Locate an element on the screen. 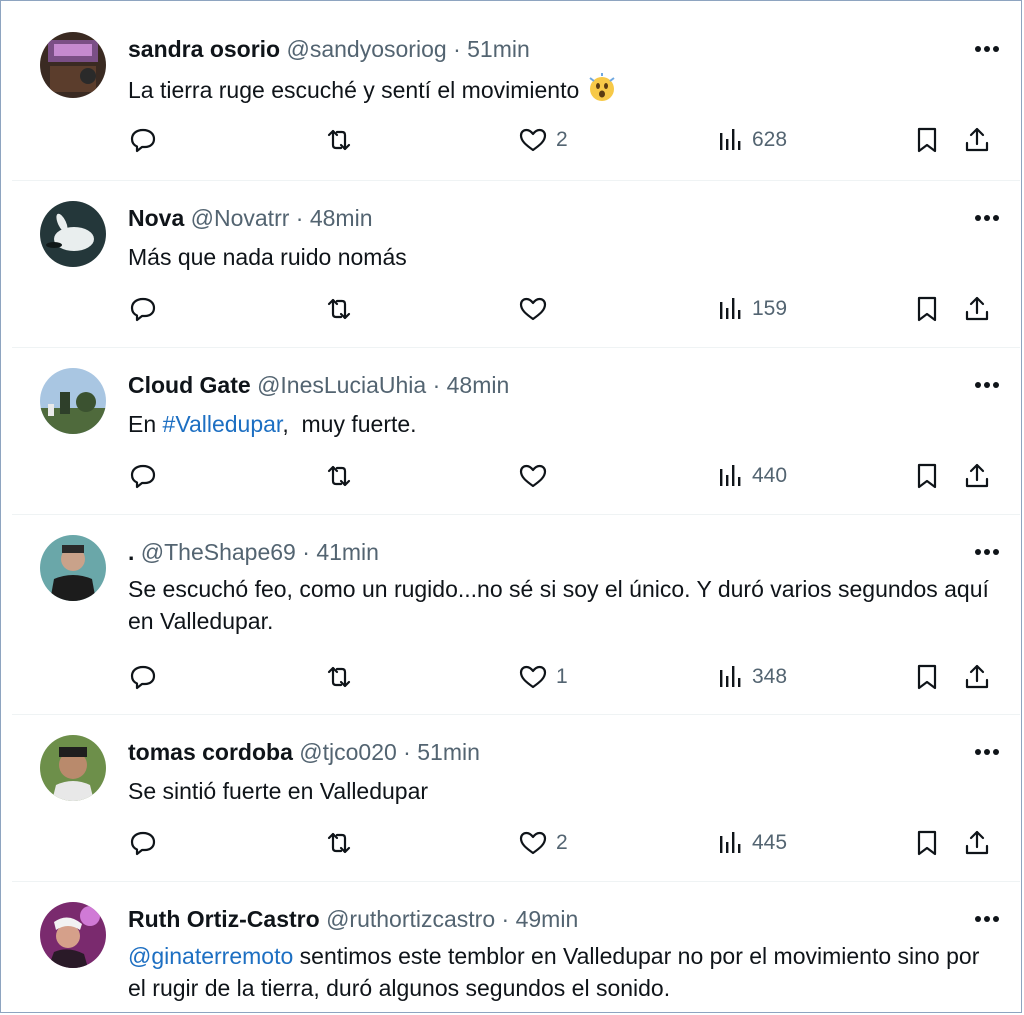 This screenshot has width=1024, height=1015. author-name: Ruth Ortiz-Castro is located at coordinates (224, 919).